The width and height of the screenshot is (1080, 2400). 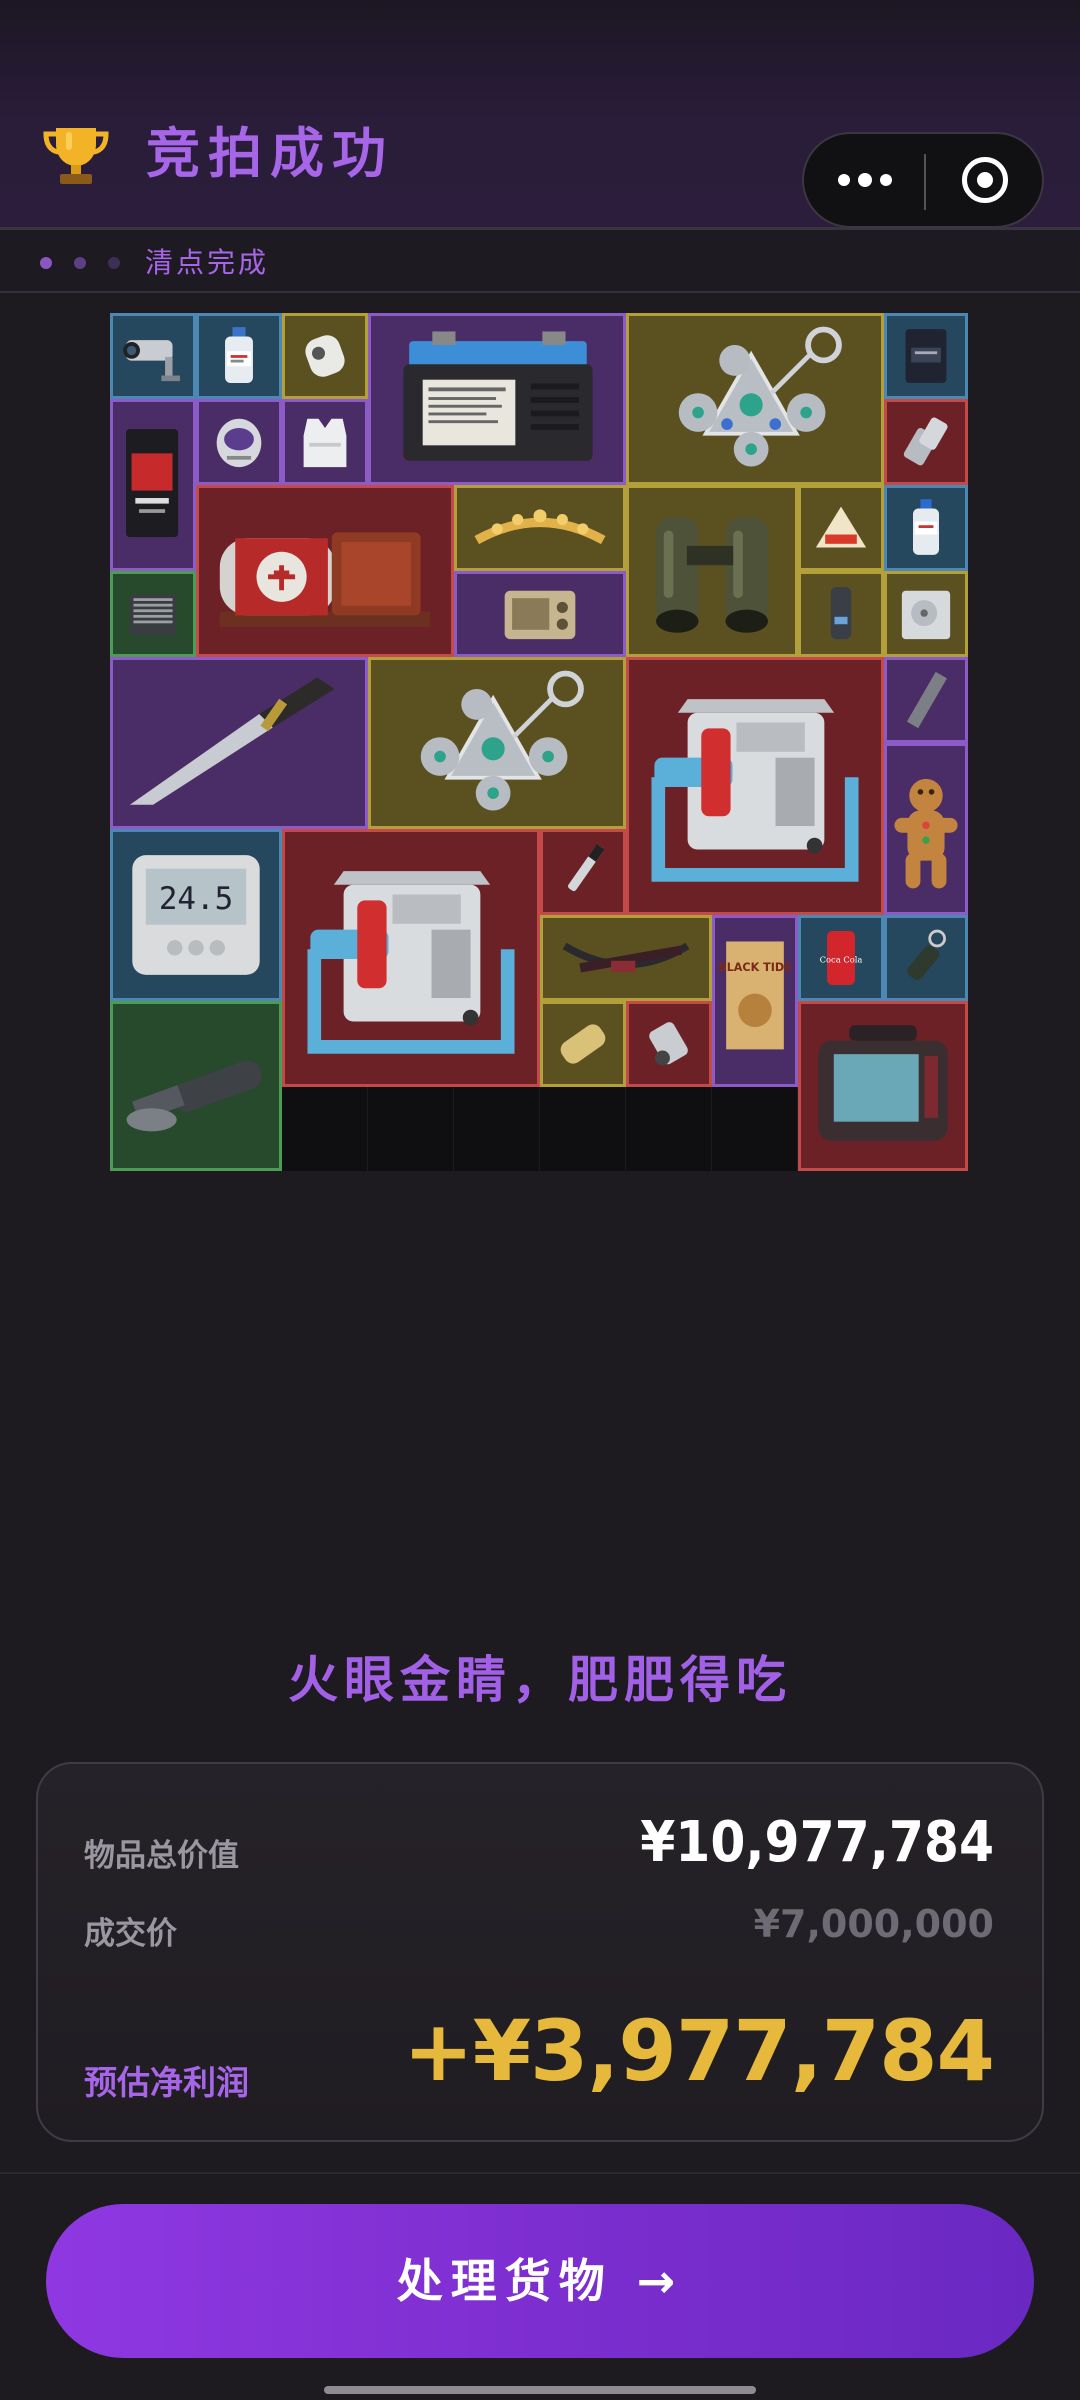 I want to click on item-binoculars, so click(x=712, y=571).